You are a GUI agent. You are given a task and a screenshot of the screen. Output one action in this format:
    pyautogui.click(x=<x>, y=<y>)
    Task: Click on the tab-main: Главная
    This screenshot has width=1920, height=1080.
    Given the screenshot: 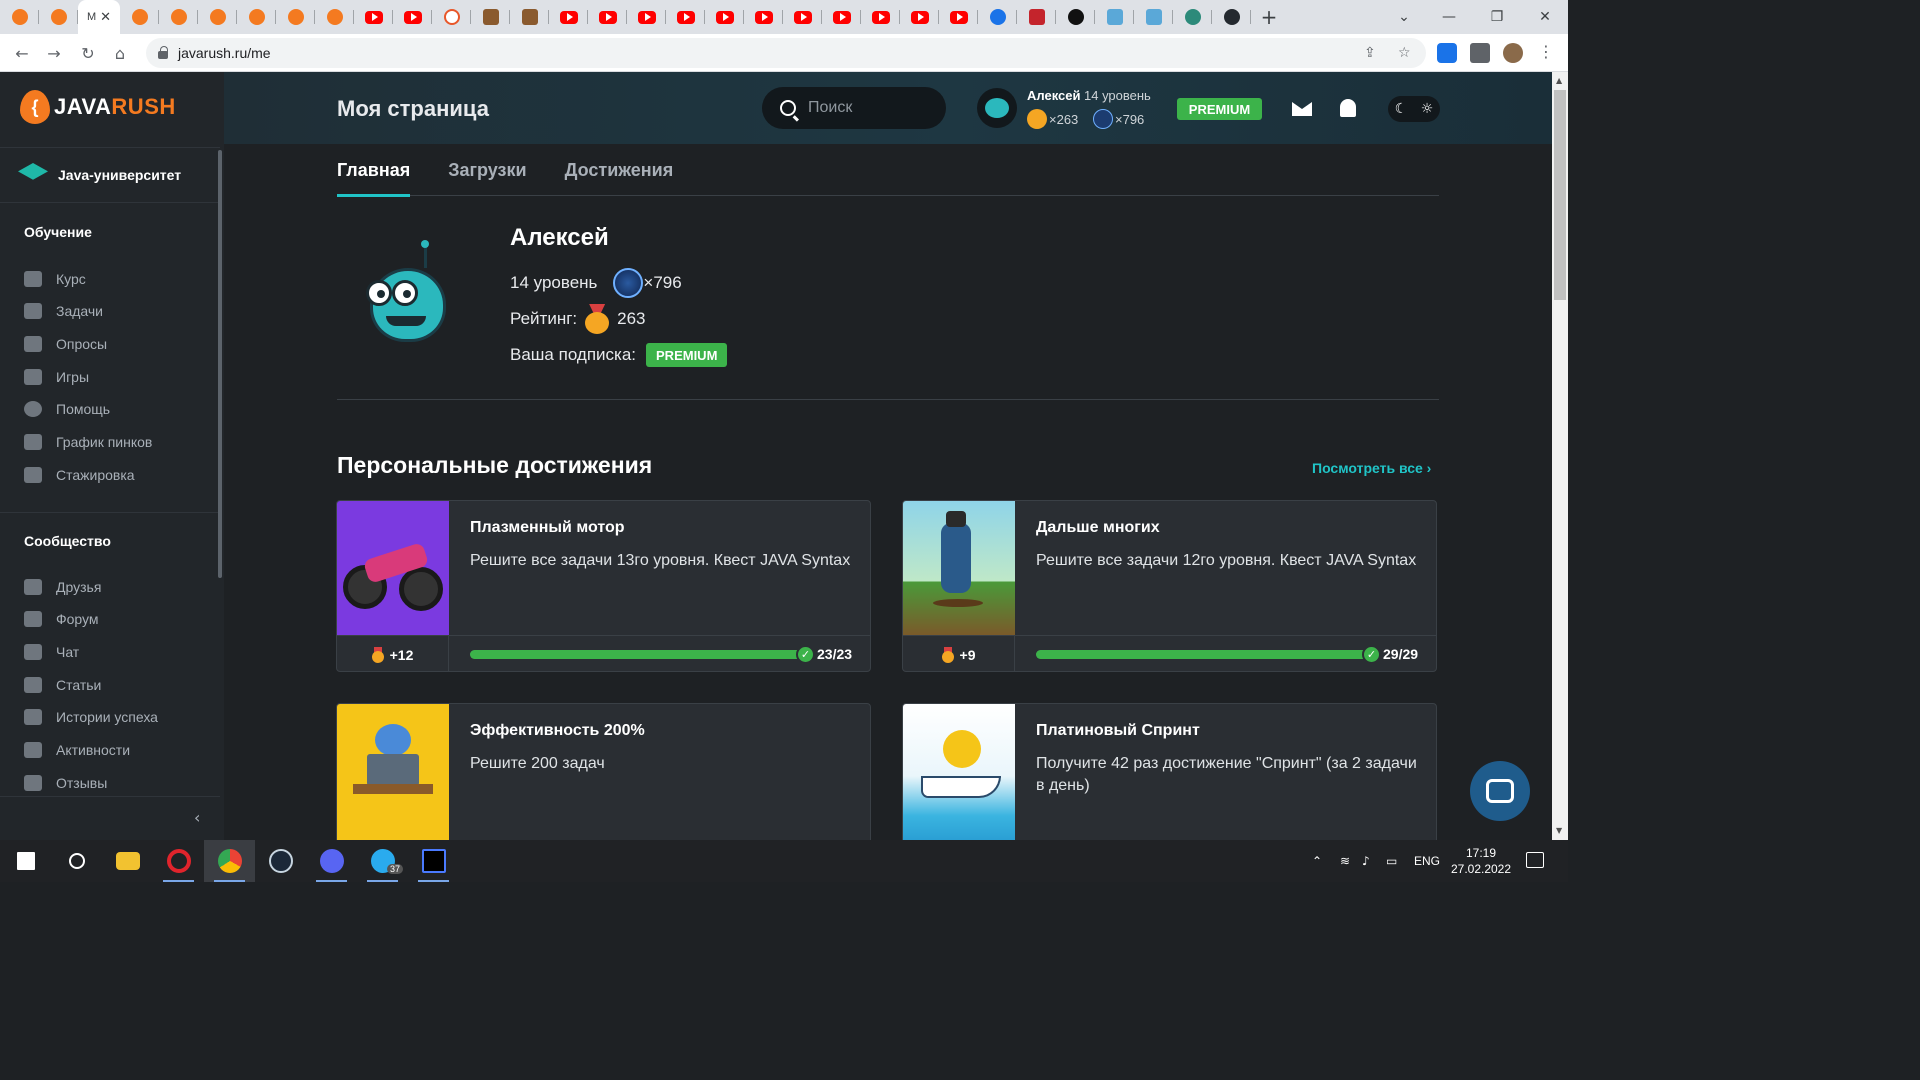 What is the action you would take?
    pyautogui.click(x=374, y=170)
    